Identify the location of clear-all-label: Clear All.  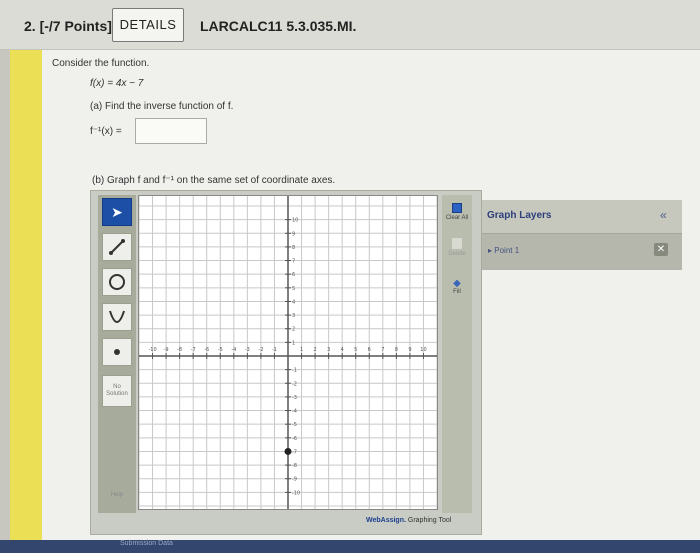
(457, 218).